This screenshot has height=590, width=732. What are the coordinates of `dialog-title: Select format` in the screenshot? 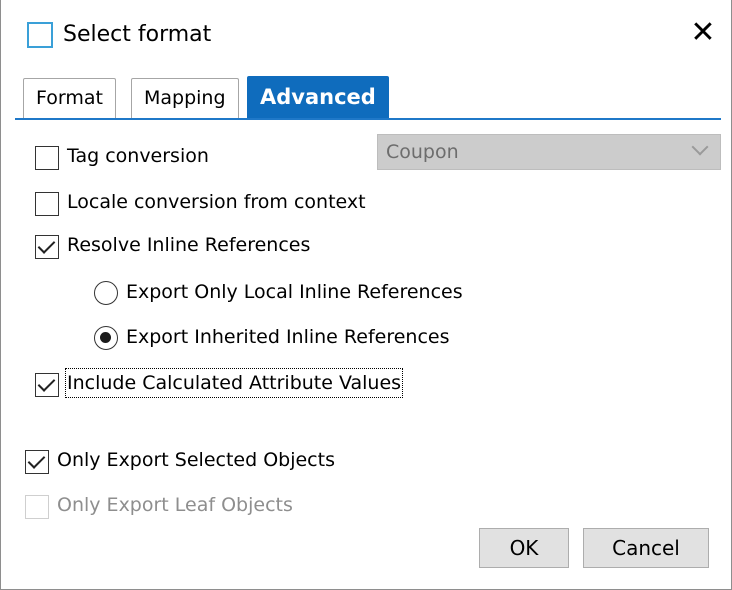 It's located at (137, 34).